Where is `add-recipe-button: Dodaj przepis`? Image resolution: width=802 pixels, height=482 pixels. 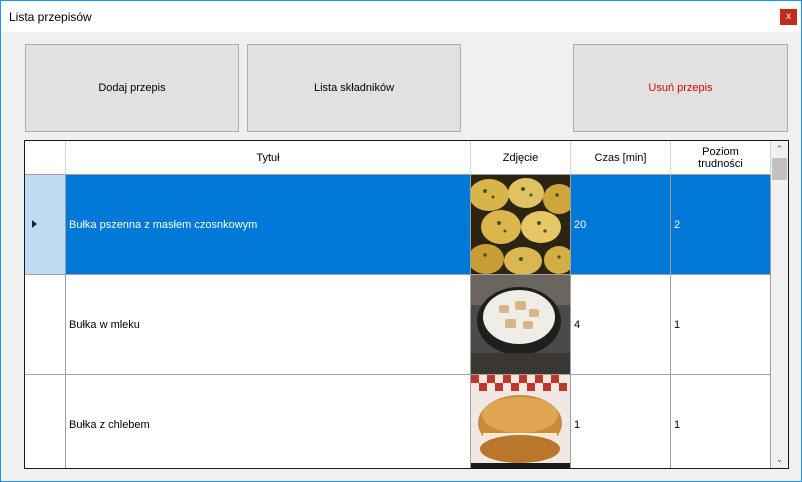
add-recipe-button: Dodaj przepis is located at coordinates (132, 88).